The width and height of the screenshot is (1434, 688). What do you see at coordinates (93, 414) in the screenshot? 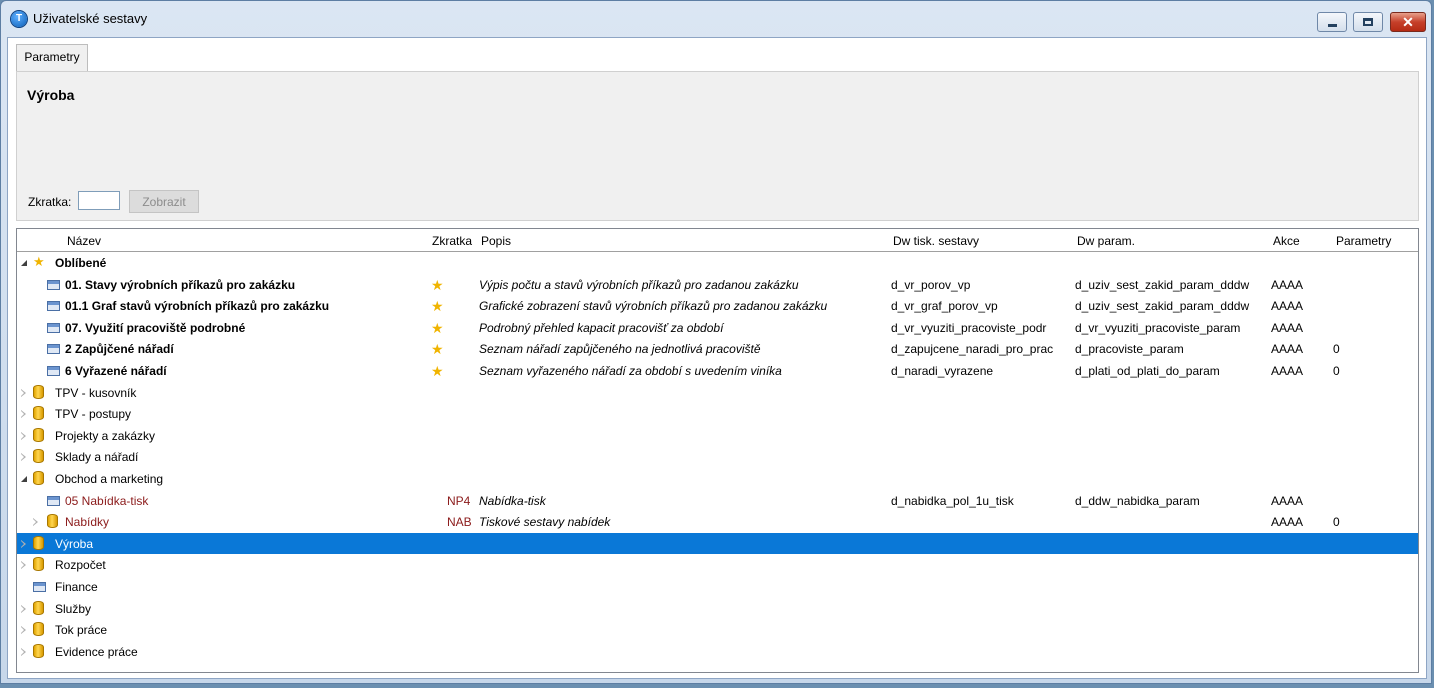
I see `row-name: TPV - postupy` at bounding box center [93, 414].